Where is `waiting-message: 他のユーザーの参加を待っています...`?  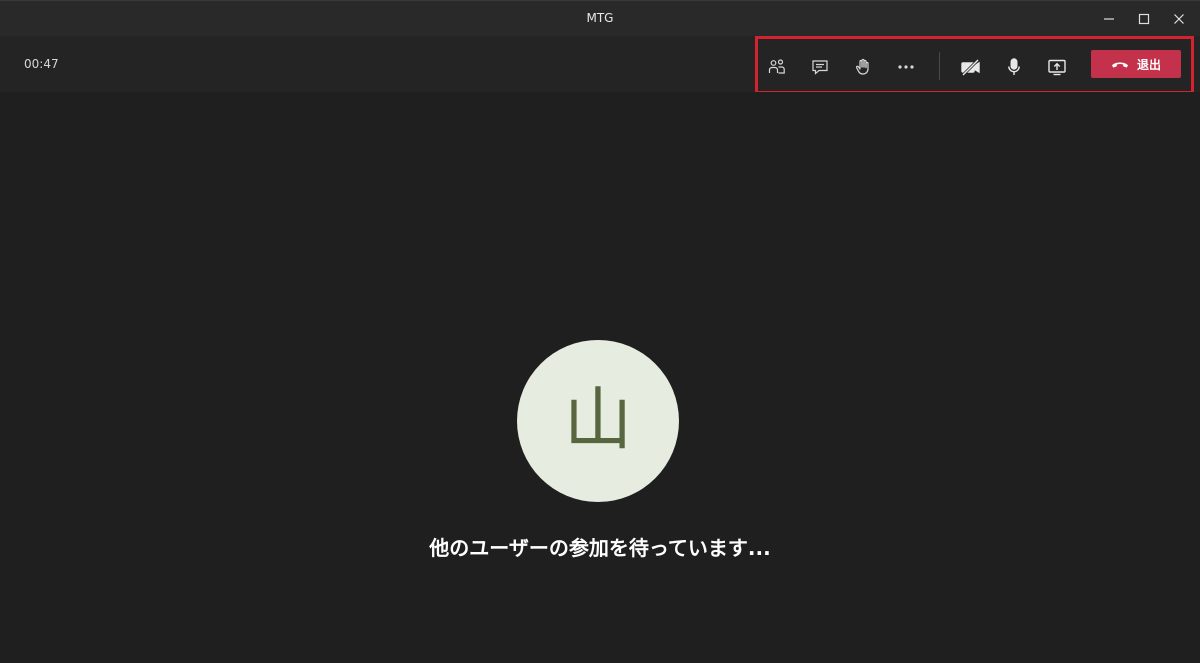
waiting-message: 他のユーザーの参加を待っています... is located at coordinates (600, 548).